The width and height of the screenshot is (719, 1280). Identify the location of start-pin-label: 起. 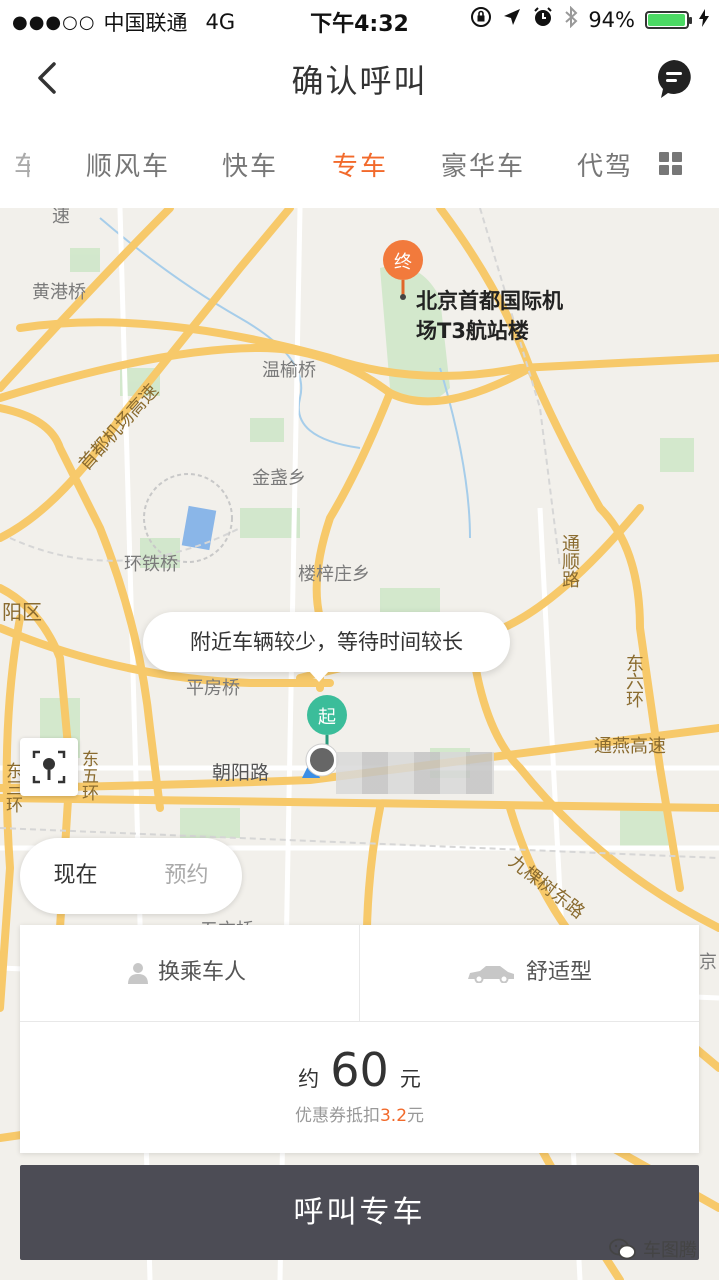
(327, 717).